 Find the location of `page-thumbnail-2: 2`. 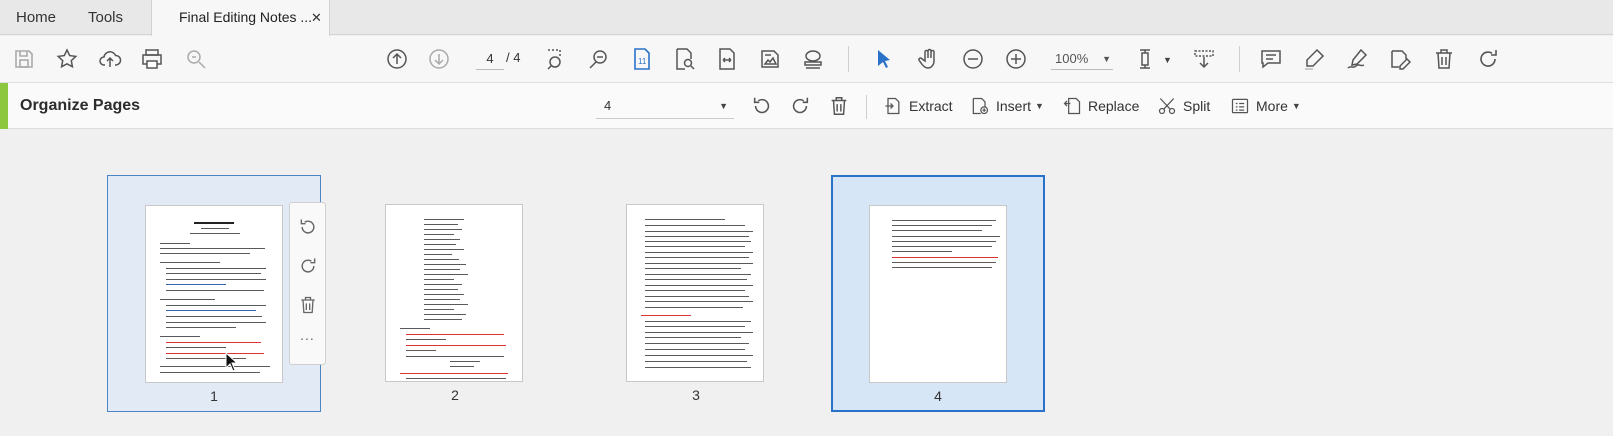

page-thumbnail-2: 2 is located at coordinates (455, 293).